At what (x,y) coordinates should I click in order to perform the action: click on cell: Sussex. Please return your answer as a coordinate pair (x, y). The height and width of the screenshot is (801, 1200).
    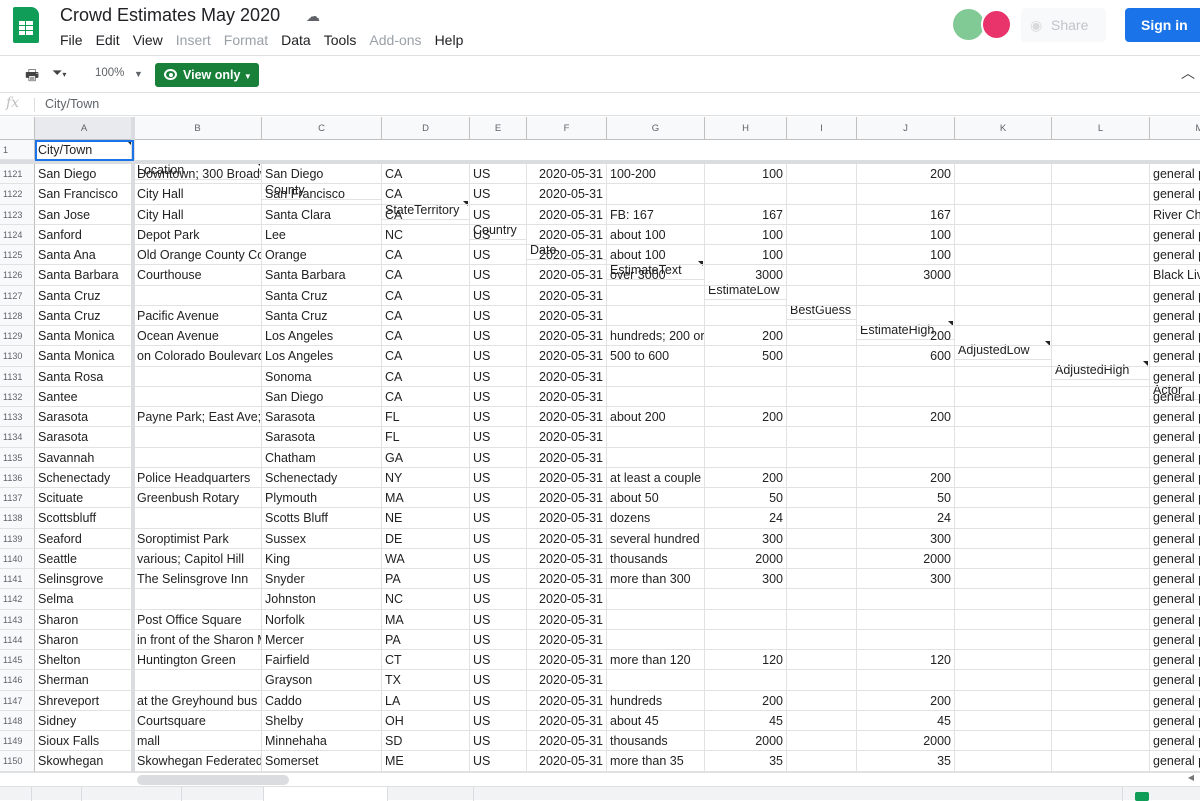
    Looking at the image, I should click on (322, 538).